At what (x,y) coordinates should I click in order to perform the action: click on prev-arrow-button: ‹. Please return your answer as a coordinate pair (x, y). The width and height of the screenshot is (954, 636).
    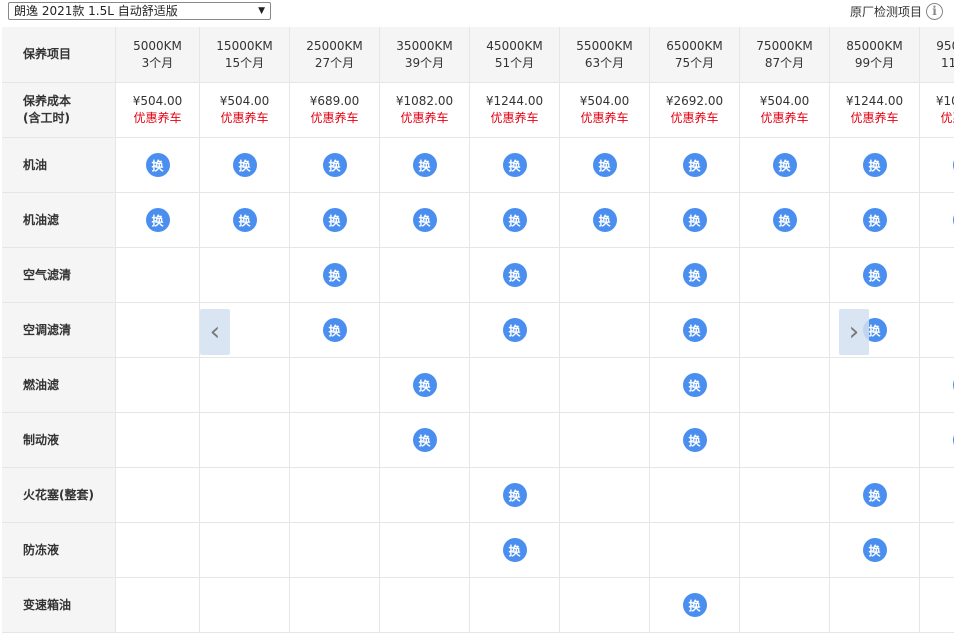
    Looking at the image, I should click on (215, 332).